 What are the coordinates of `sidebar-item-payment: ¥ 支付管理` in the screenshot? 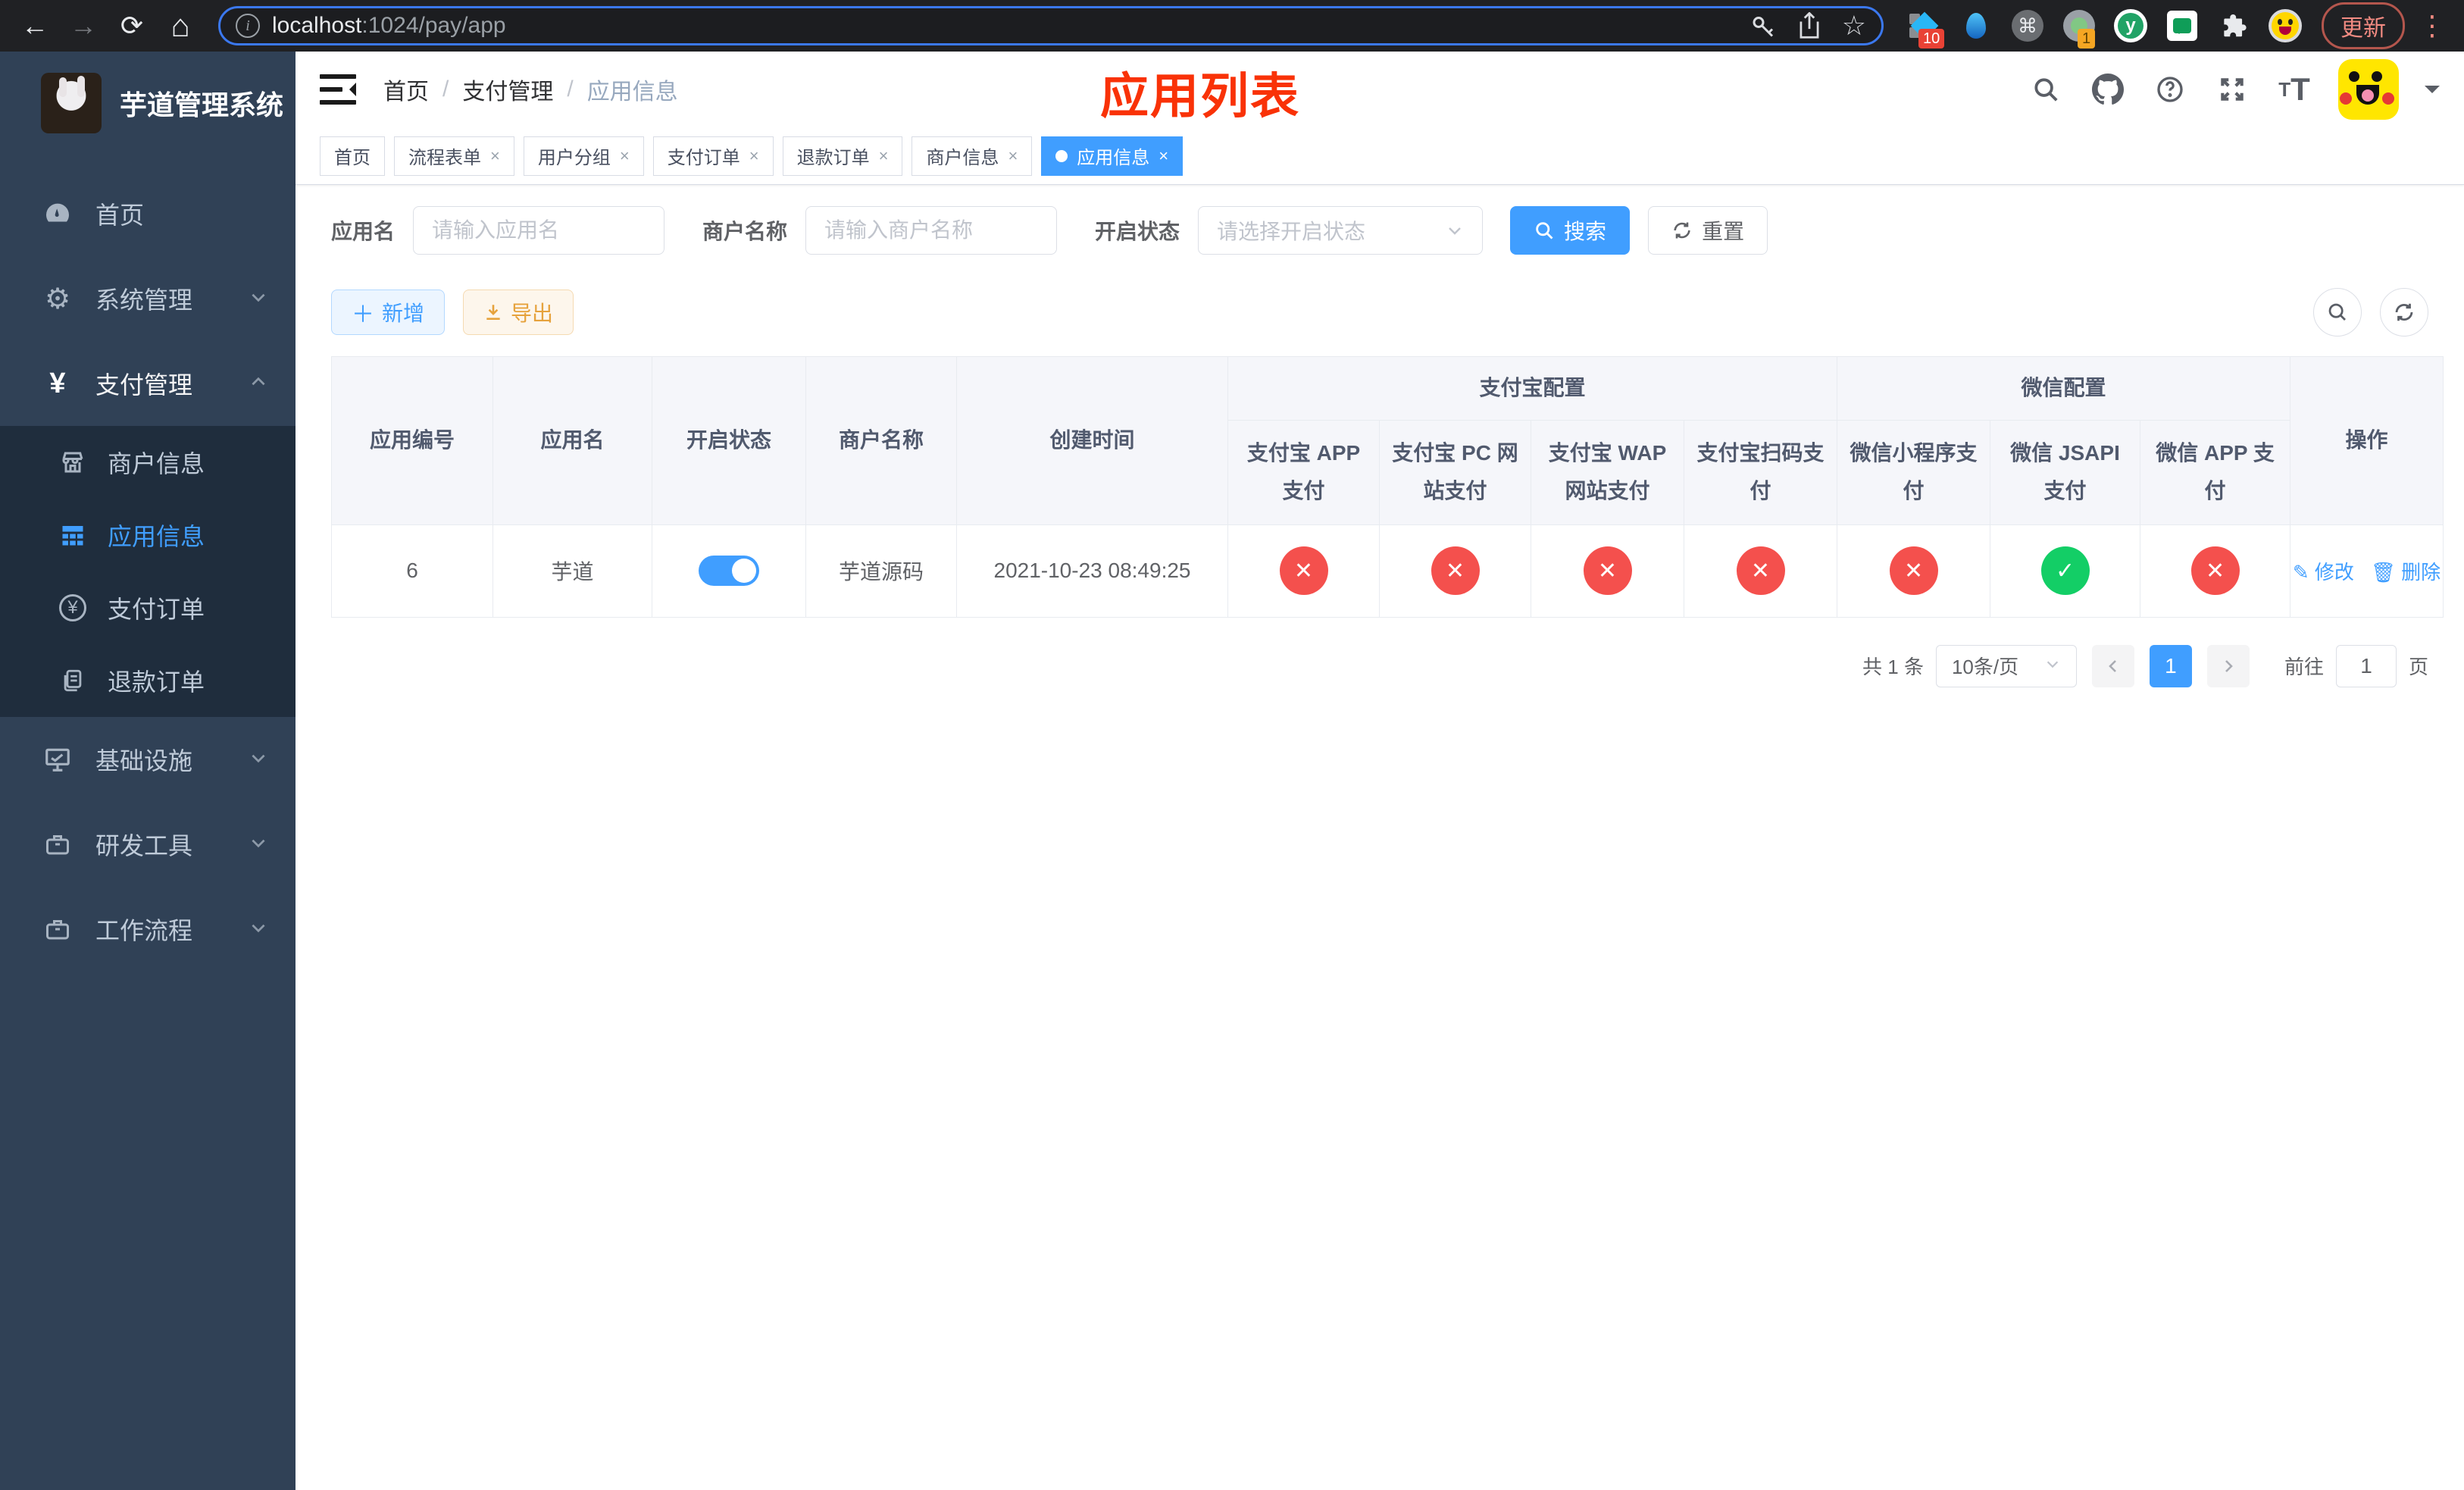 It's located at (147, 383).